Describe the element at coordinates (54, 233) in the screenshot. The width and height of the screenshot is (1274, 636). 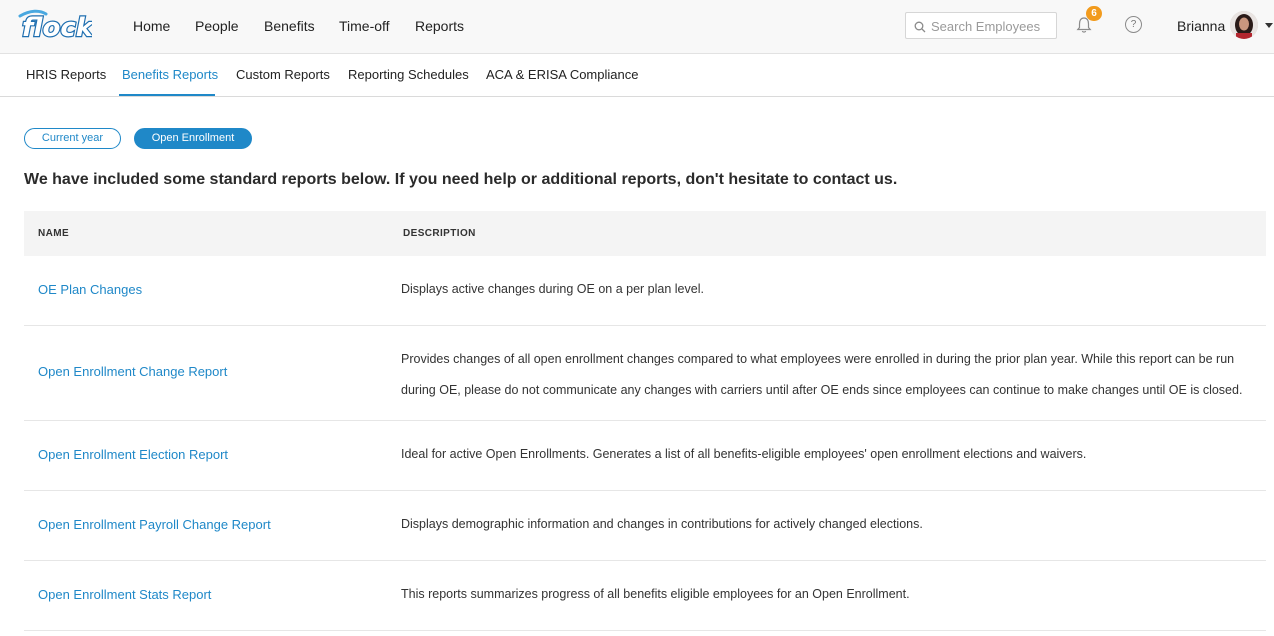
I see `column-header-name: NAME` at that location.